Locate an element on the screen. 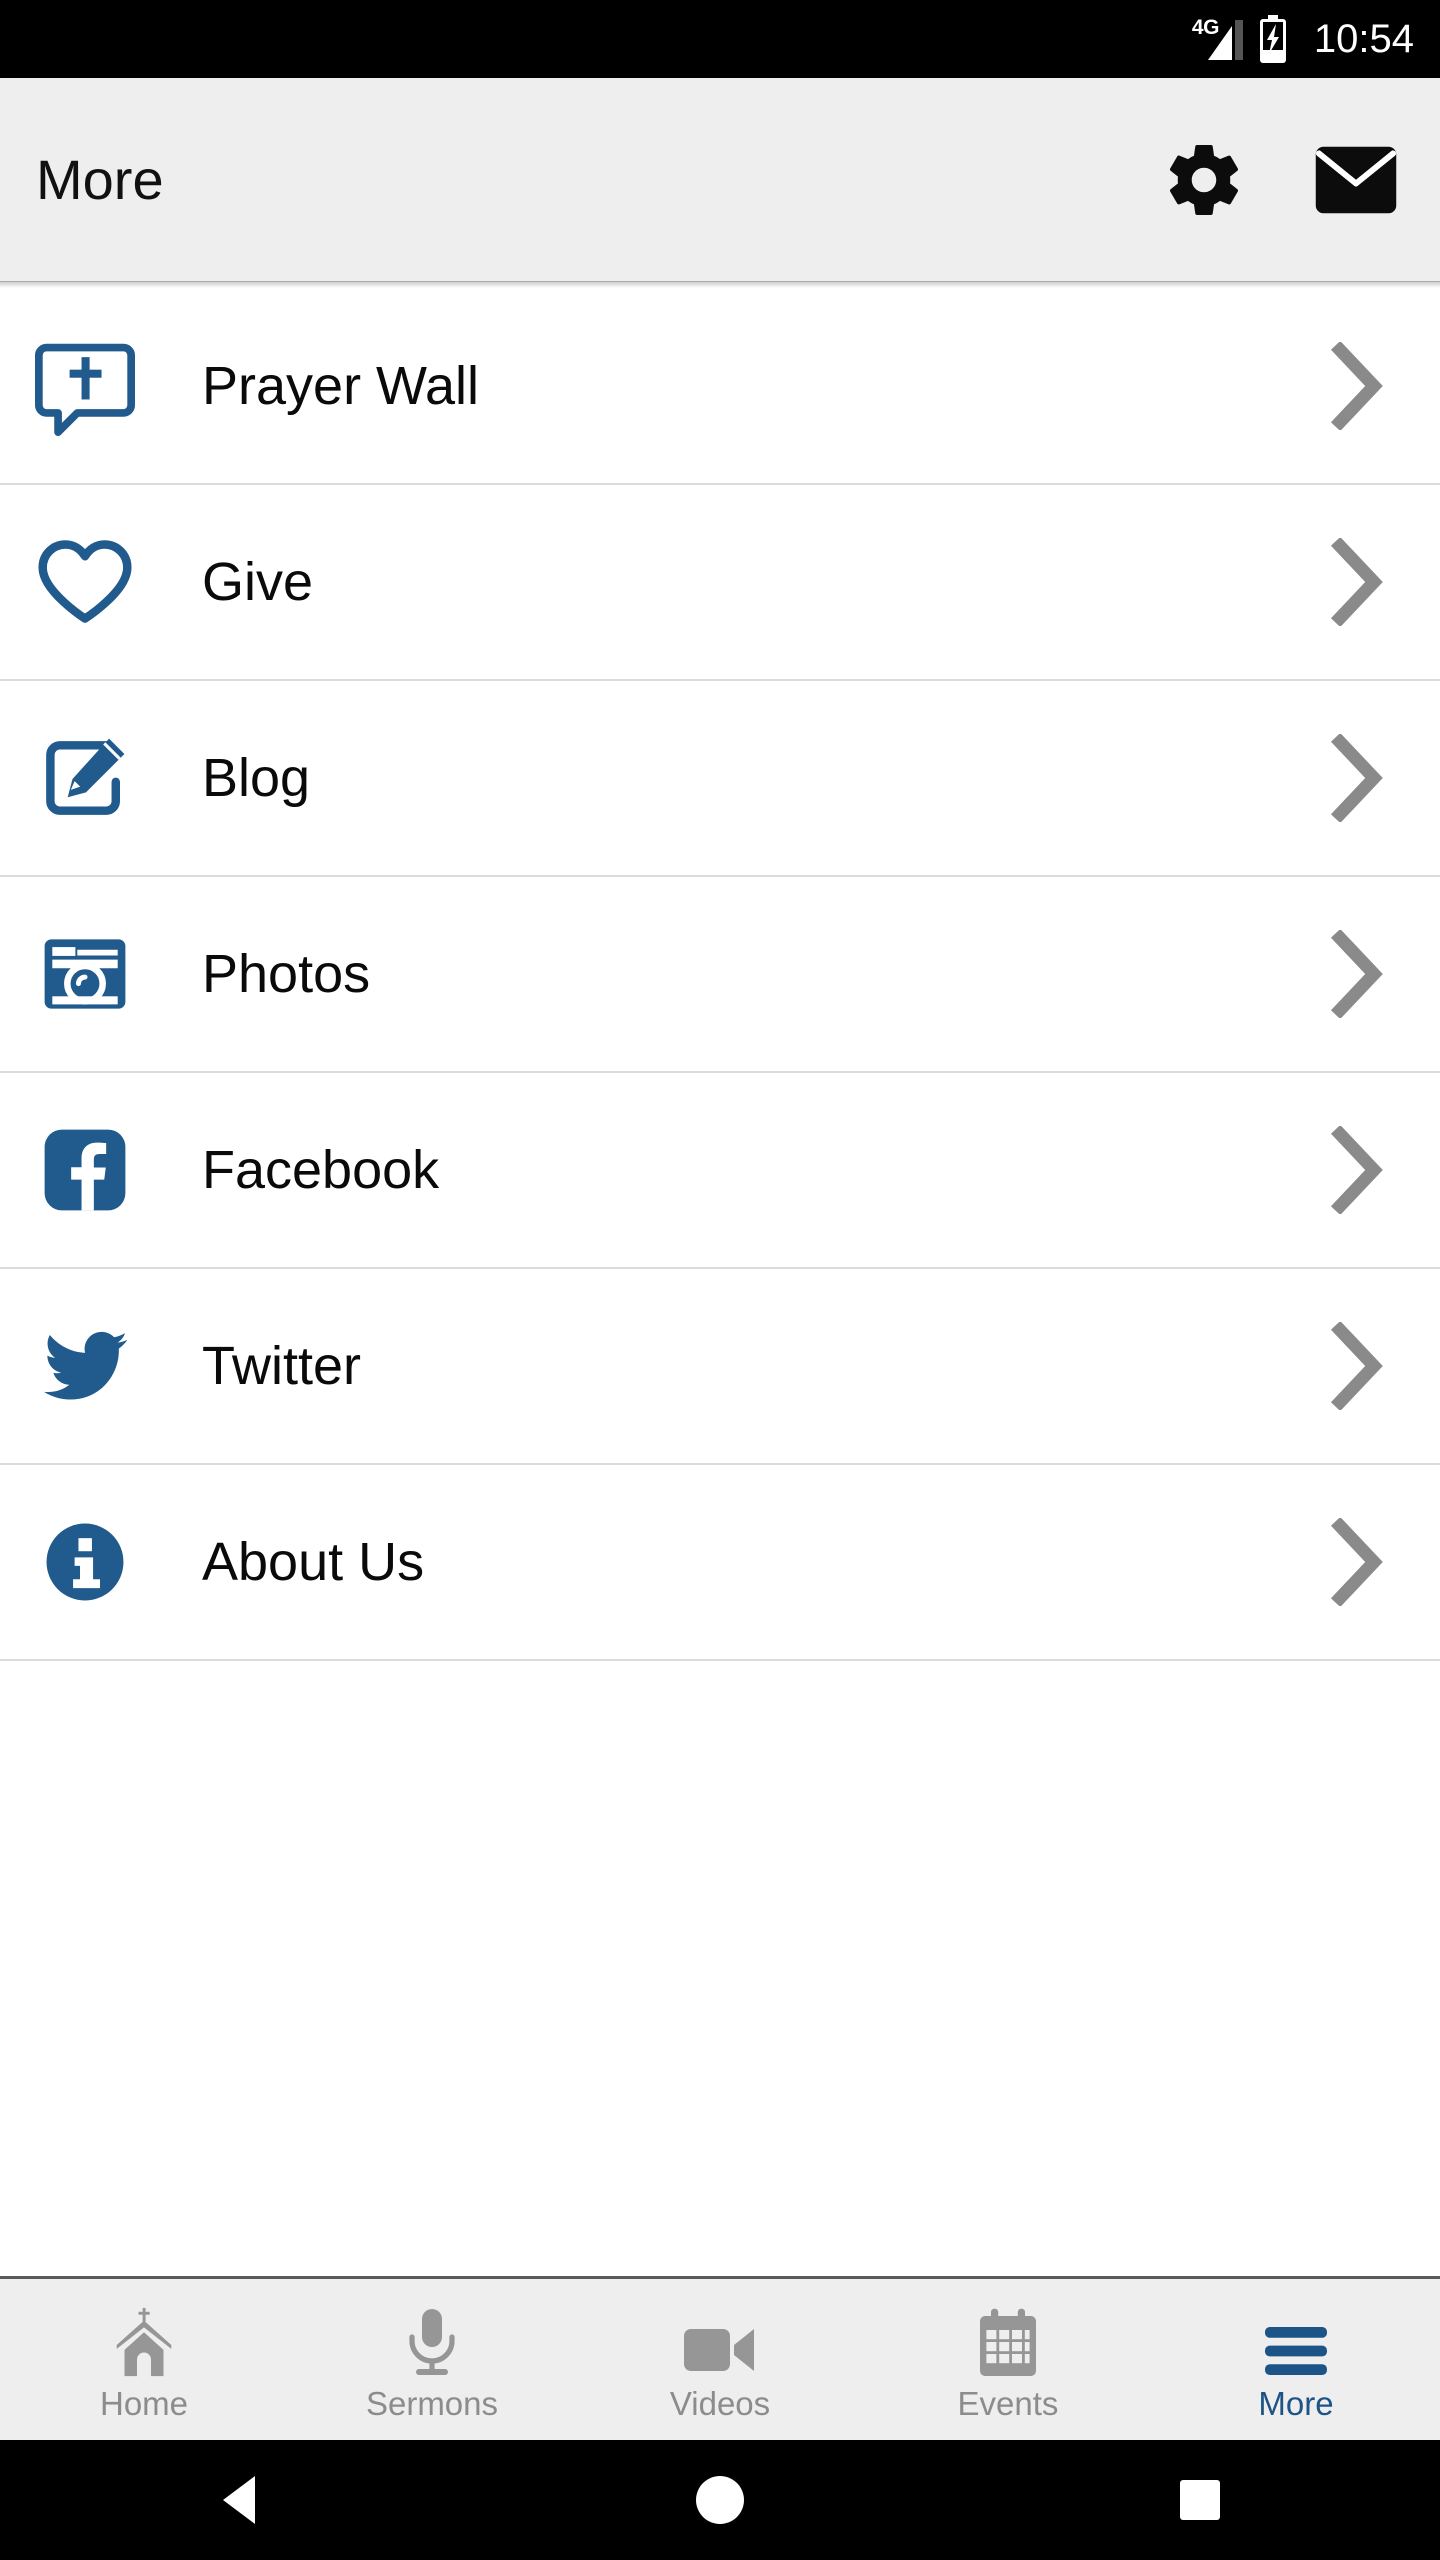 The image size is (1440, 2560). tab-videos: Videos is located at coordinates (720, 2359).